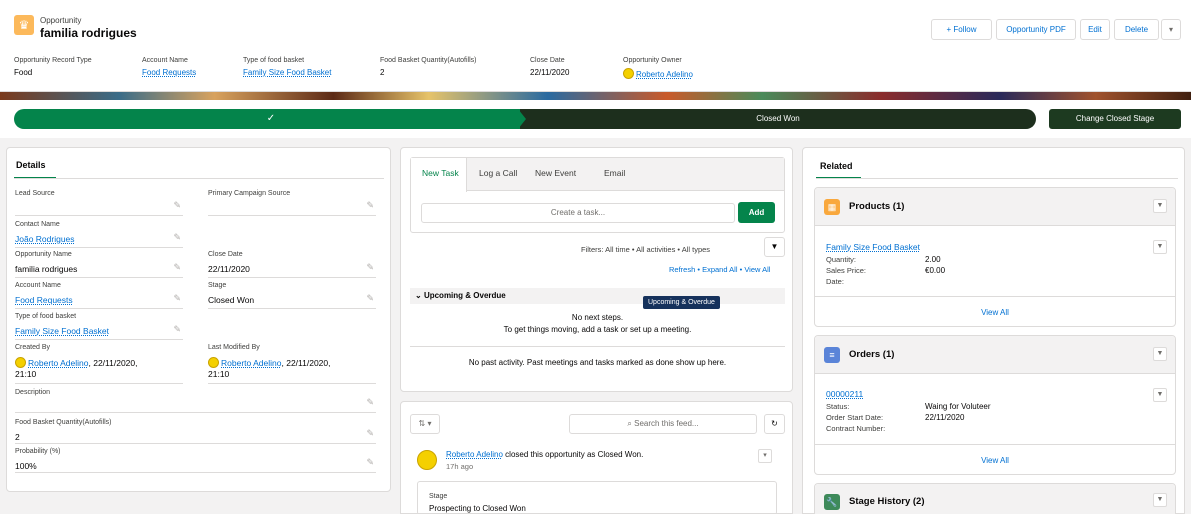 This screenshot has width=1191, height=514. I want to click on divider, so click(199, 178).